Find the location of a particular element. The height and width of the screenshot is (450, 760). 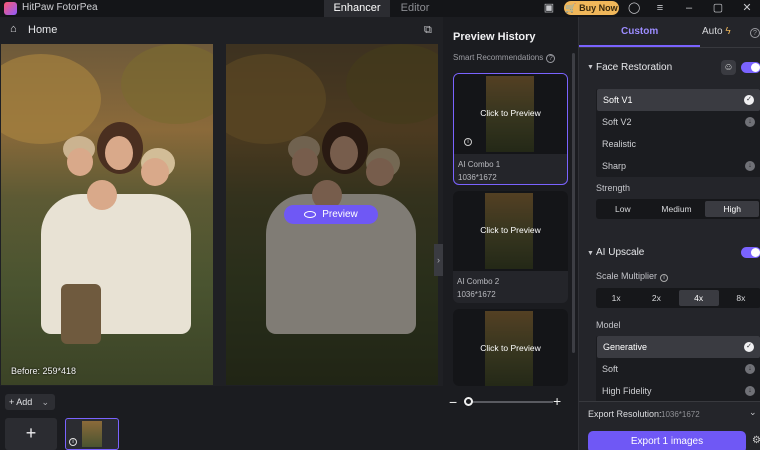

history-card: Click to Preview AI Combo 2 1036*1672 is located at coordinates (510, 247).